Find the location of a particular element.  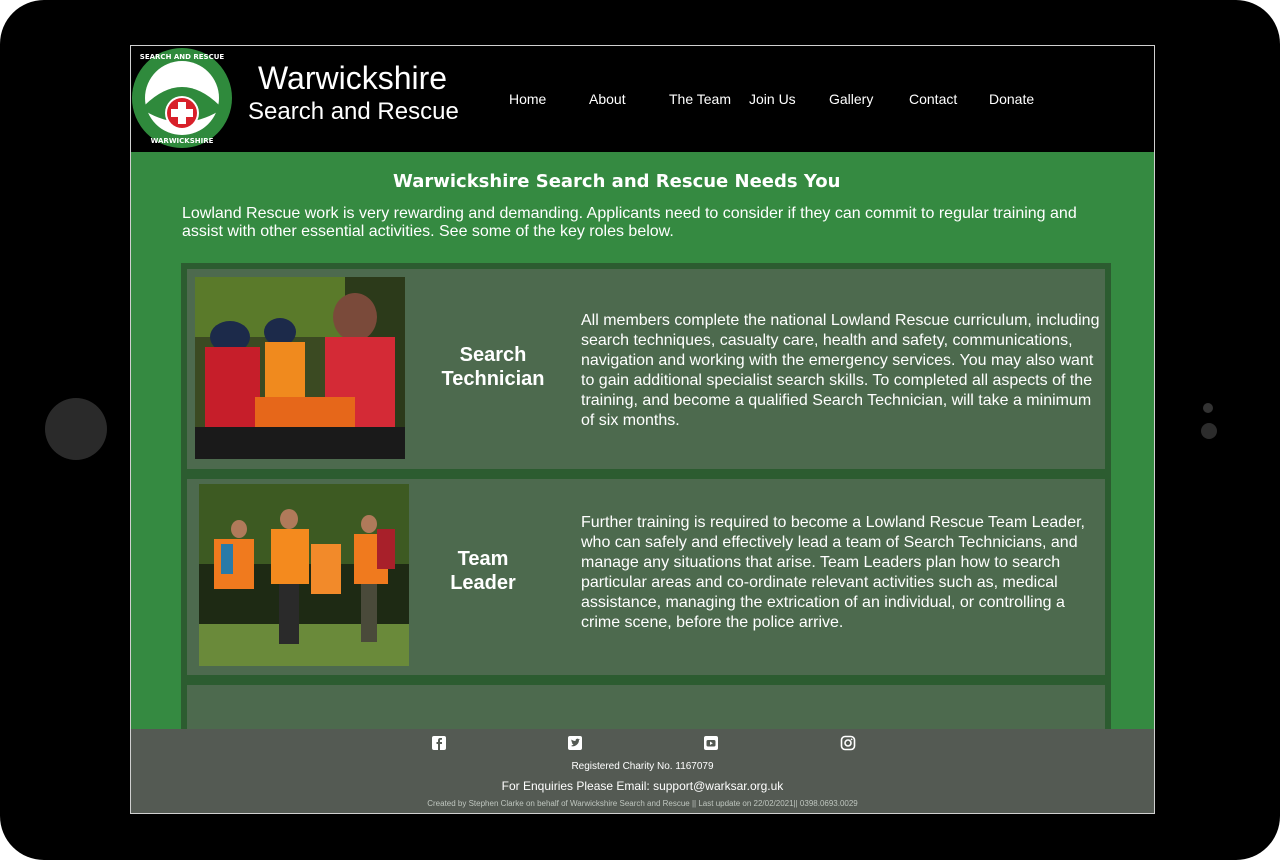

role-title-team-leader: Team Leader is located at coordinates (483, 571).